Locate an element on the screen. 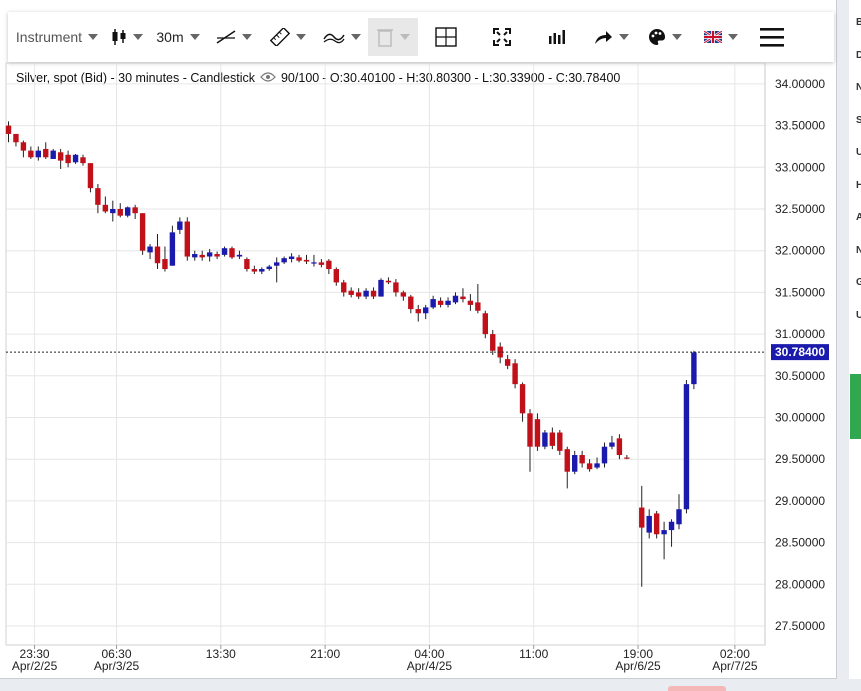 The image size is (861, 691). x-tick-date: Apr/7/25 is located at coordinates (735, 666).